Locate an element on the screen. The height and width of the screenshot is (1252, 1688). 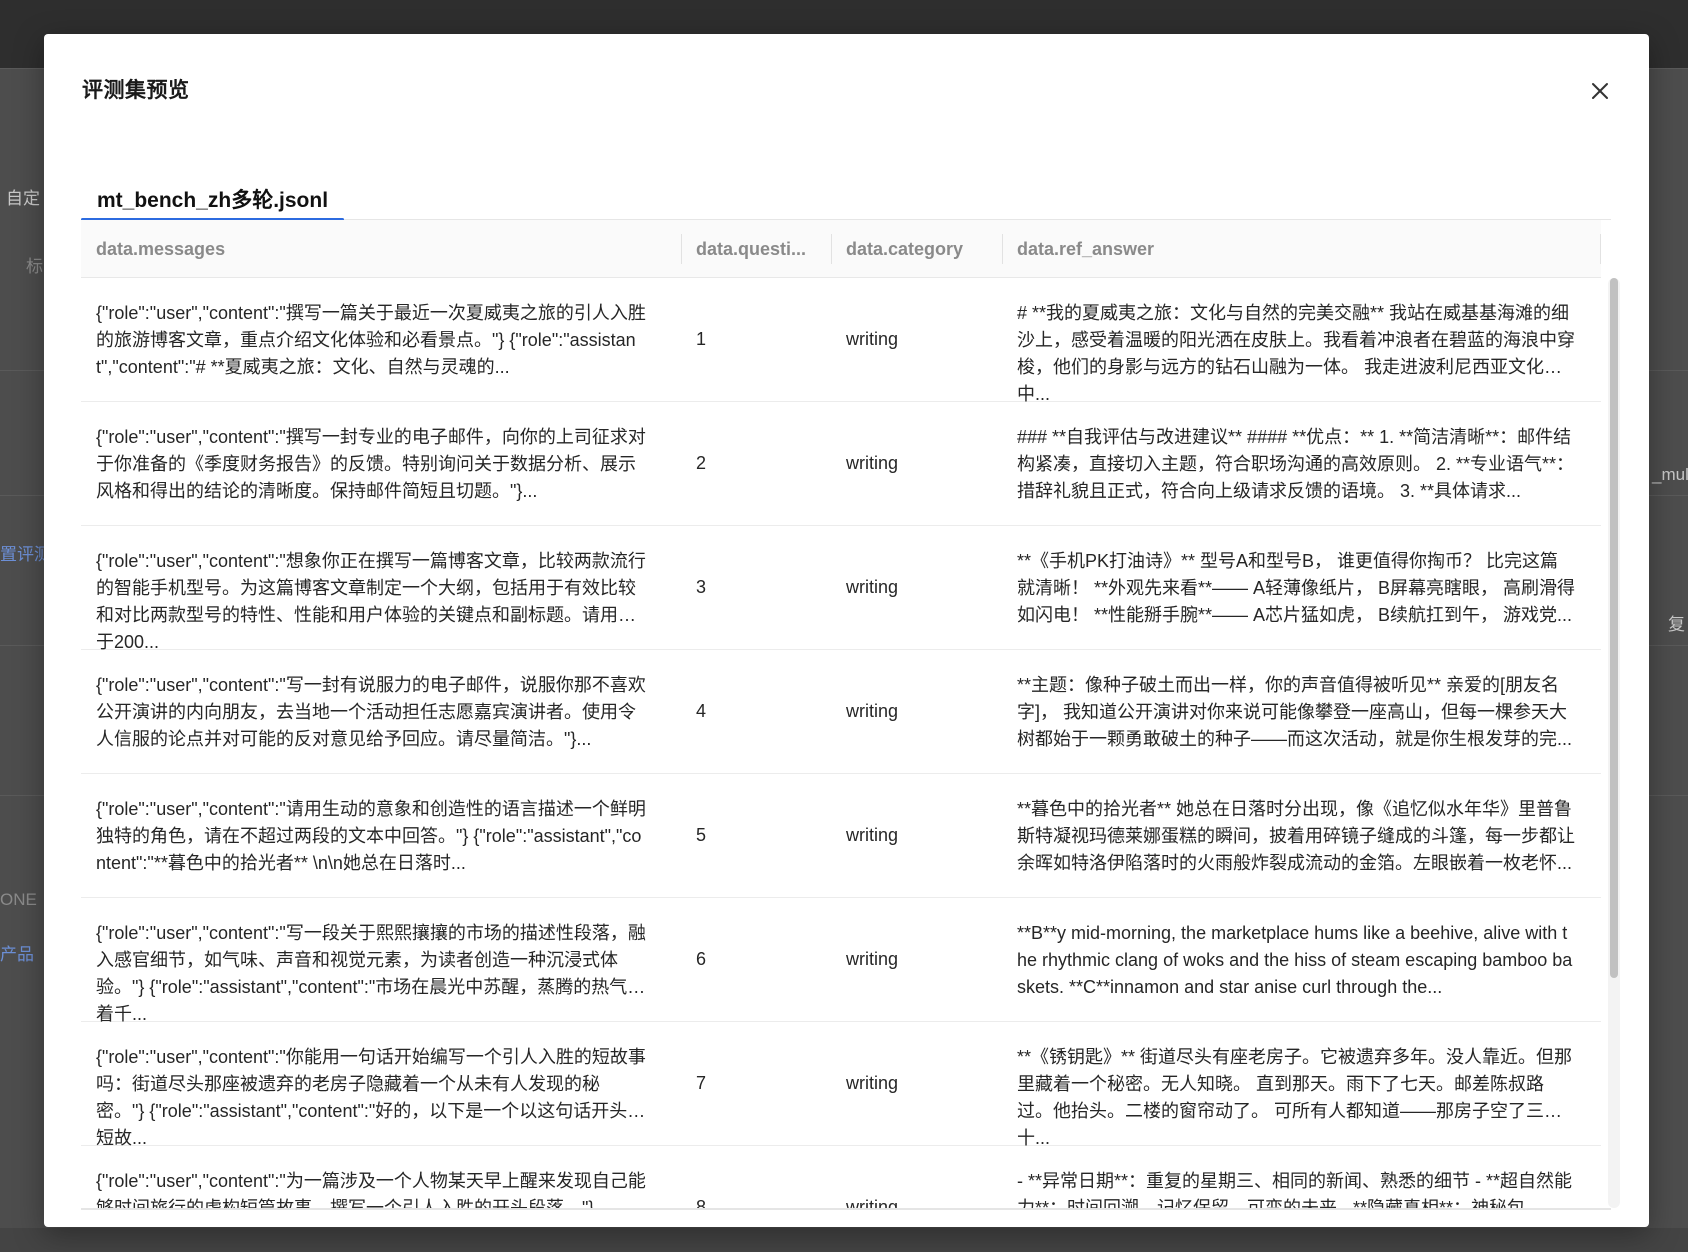
table-bottom-border is located at coordinates (846, 1209).